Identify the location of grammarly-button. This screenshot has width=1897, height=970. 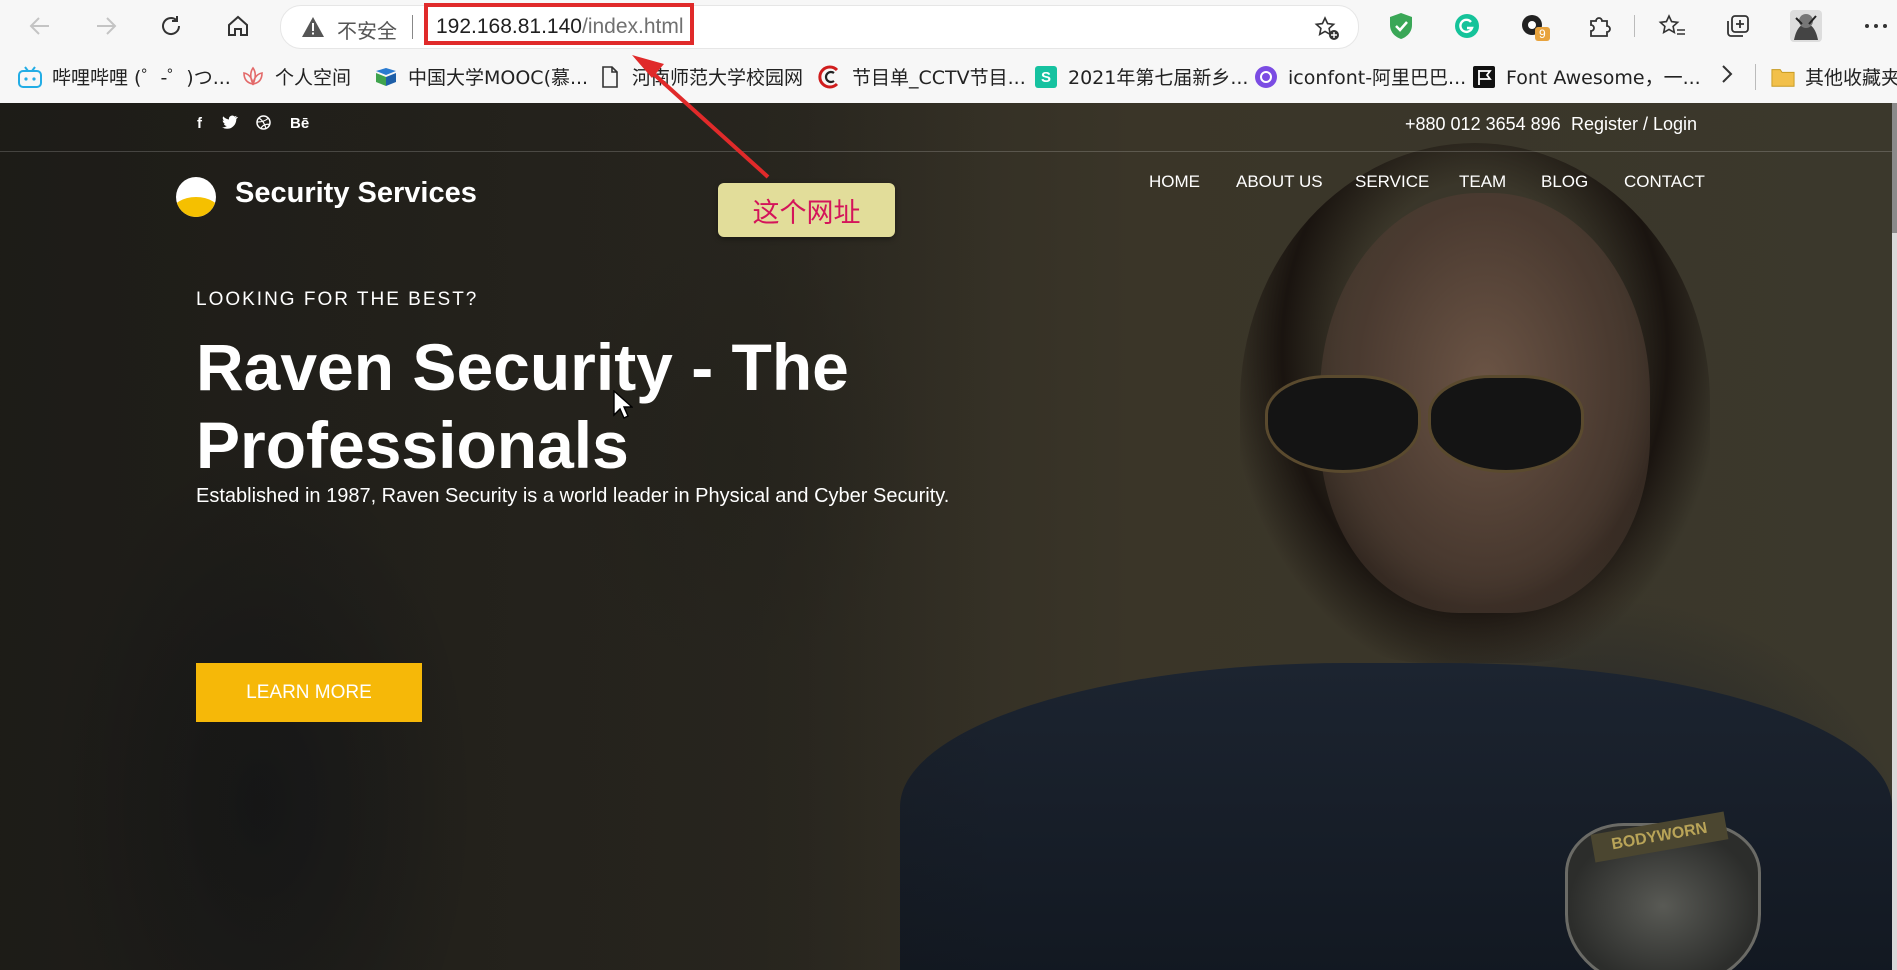
(1467, 26).